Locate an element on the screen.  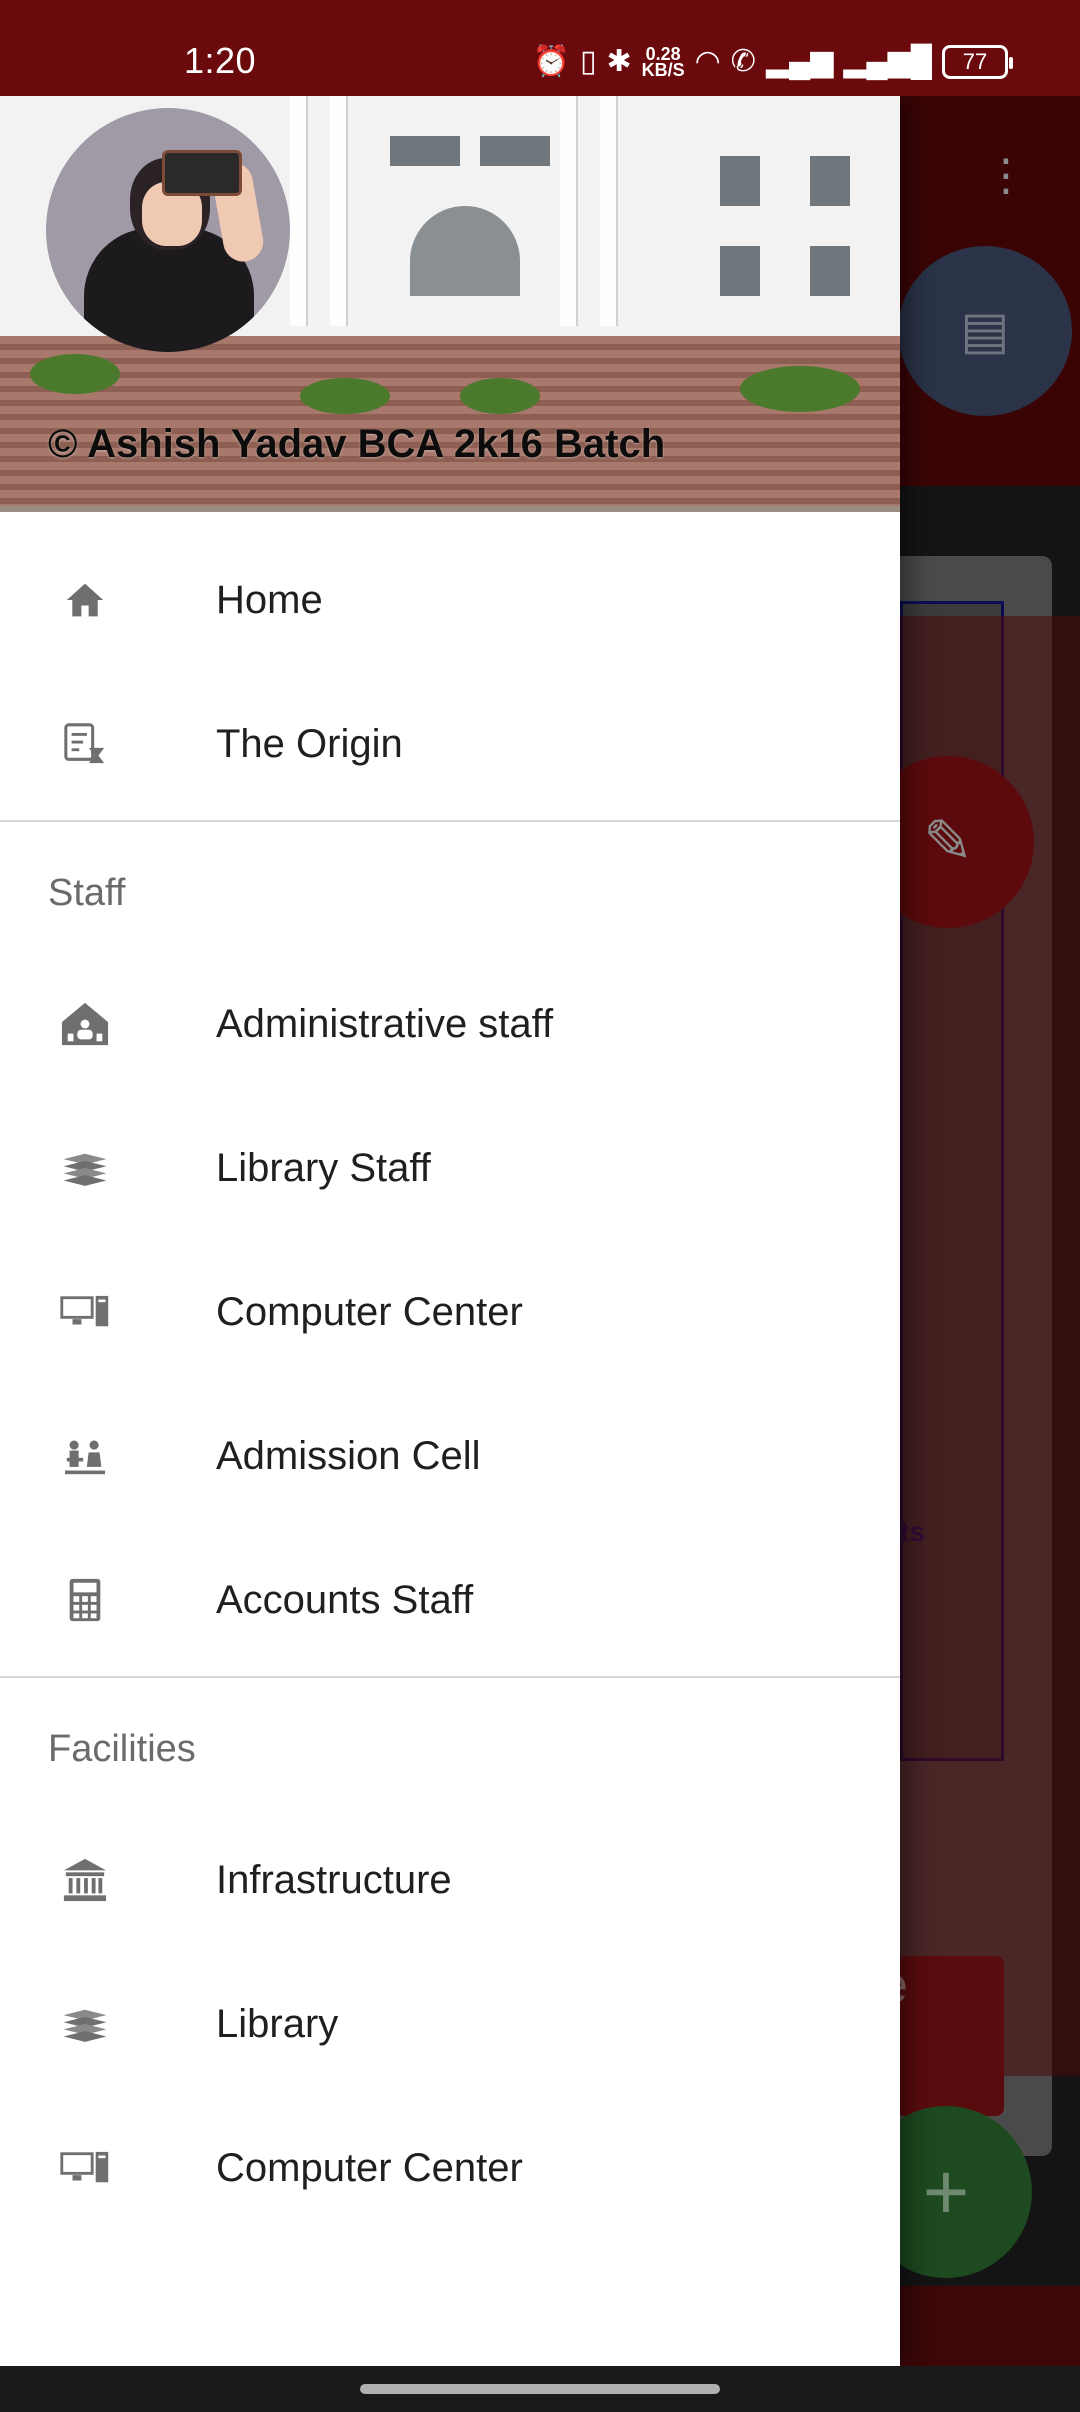
status-bar: 1:20 ⏰ ▯ ✱ 0.28 KB/S ◠ ✆ ▂▄▆ ▂▄▆█ 77 is located at coordinates (540, 48).